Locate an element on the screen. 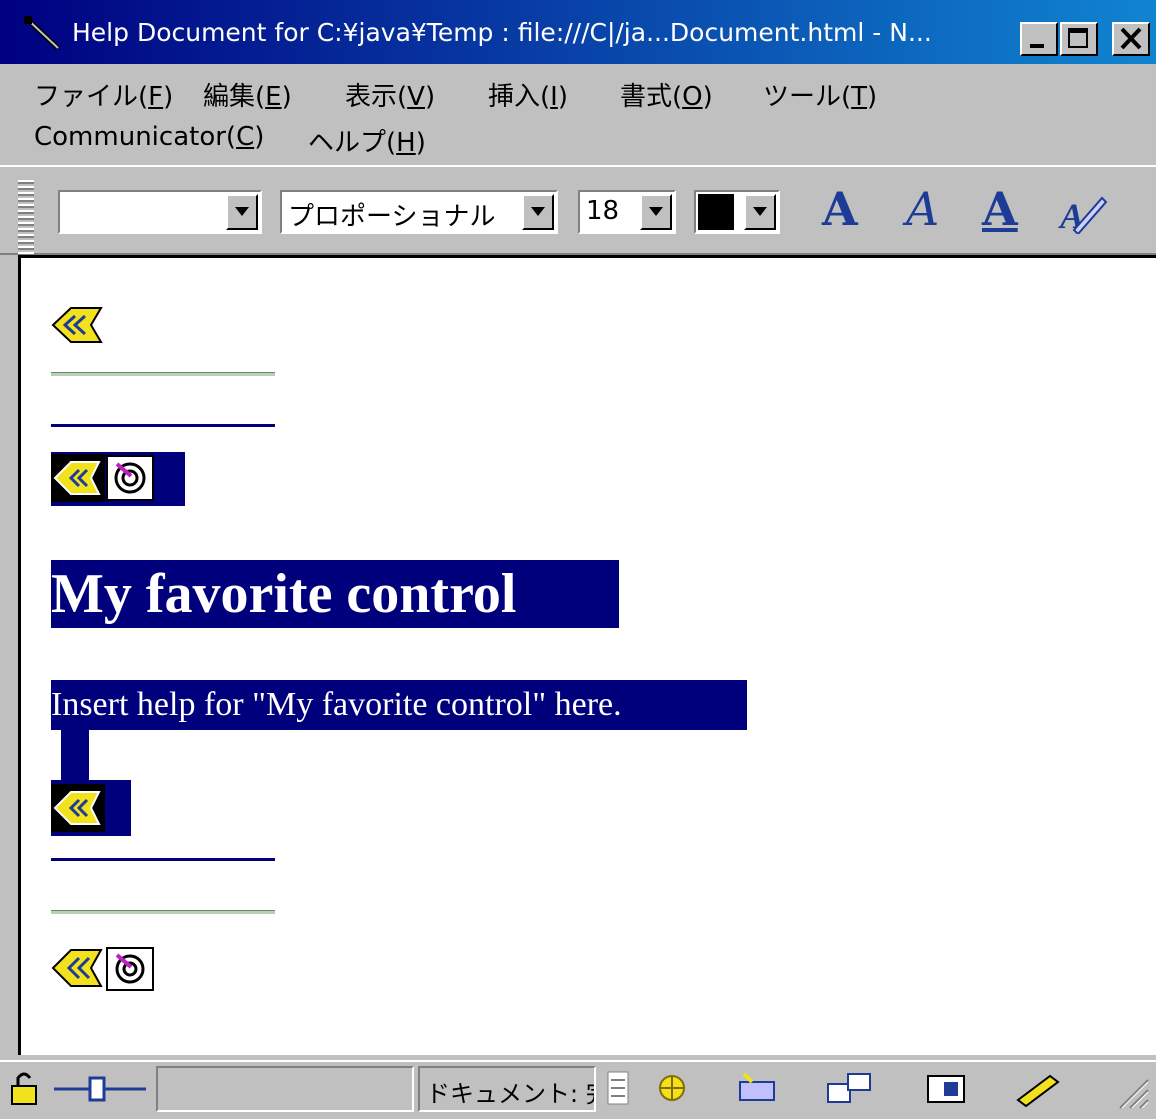 This screenshot has width=1156, height=1119. security-lock-icon is located at coordinates (26, 1088).